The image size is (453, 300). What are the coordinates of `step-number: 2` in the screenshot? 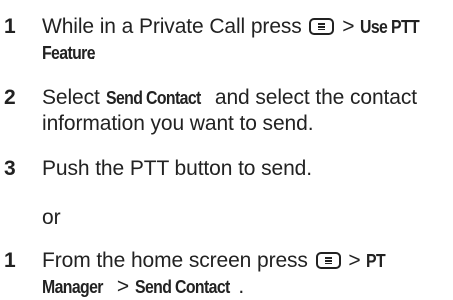 It's located at (10, 97).